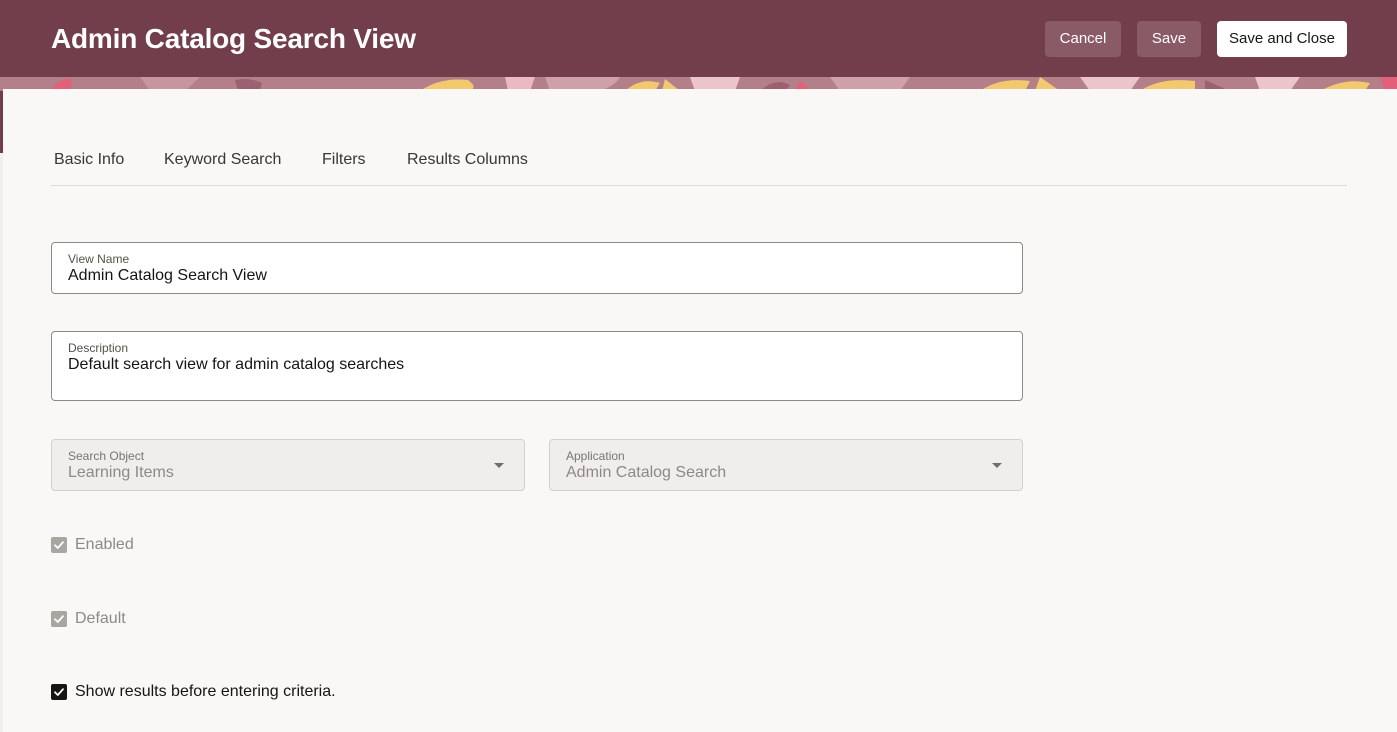 The height and width of the screenshot is (732, 1397). I want to click on tab-filters: Filters, so click(344, 160).